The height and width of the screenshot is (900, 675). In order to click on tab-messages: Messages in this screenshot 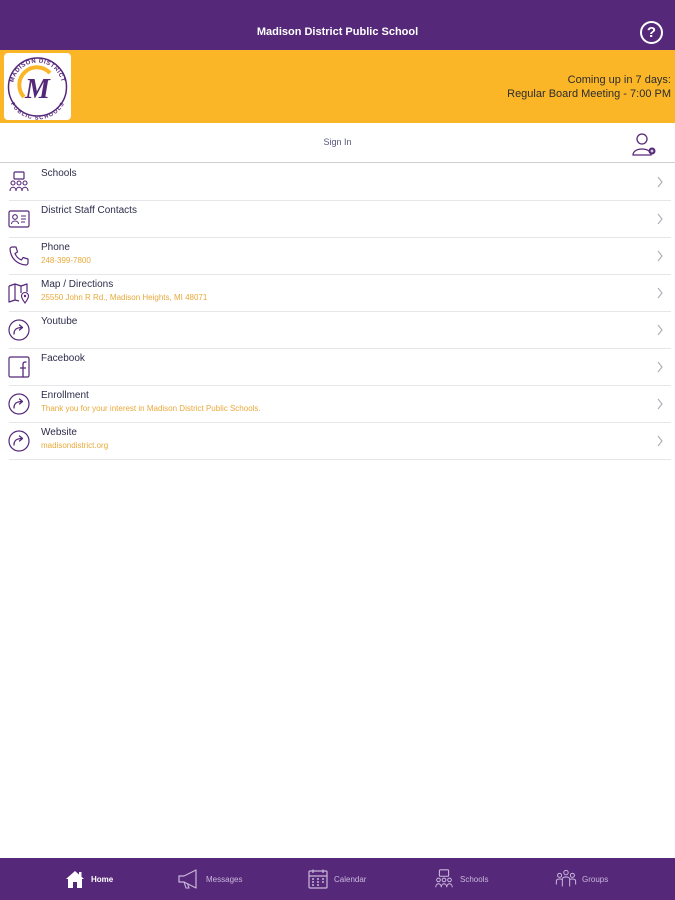, I will do `click(209, 879)`.